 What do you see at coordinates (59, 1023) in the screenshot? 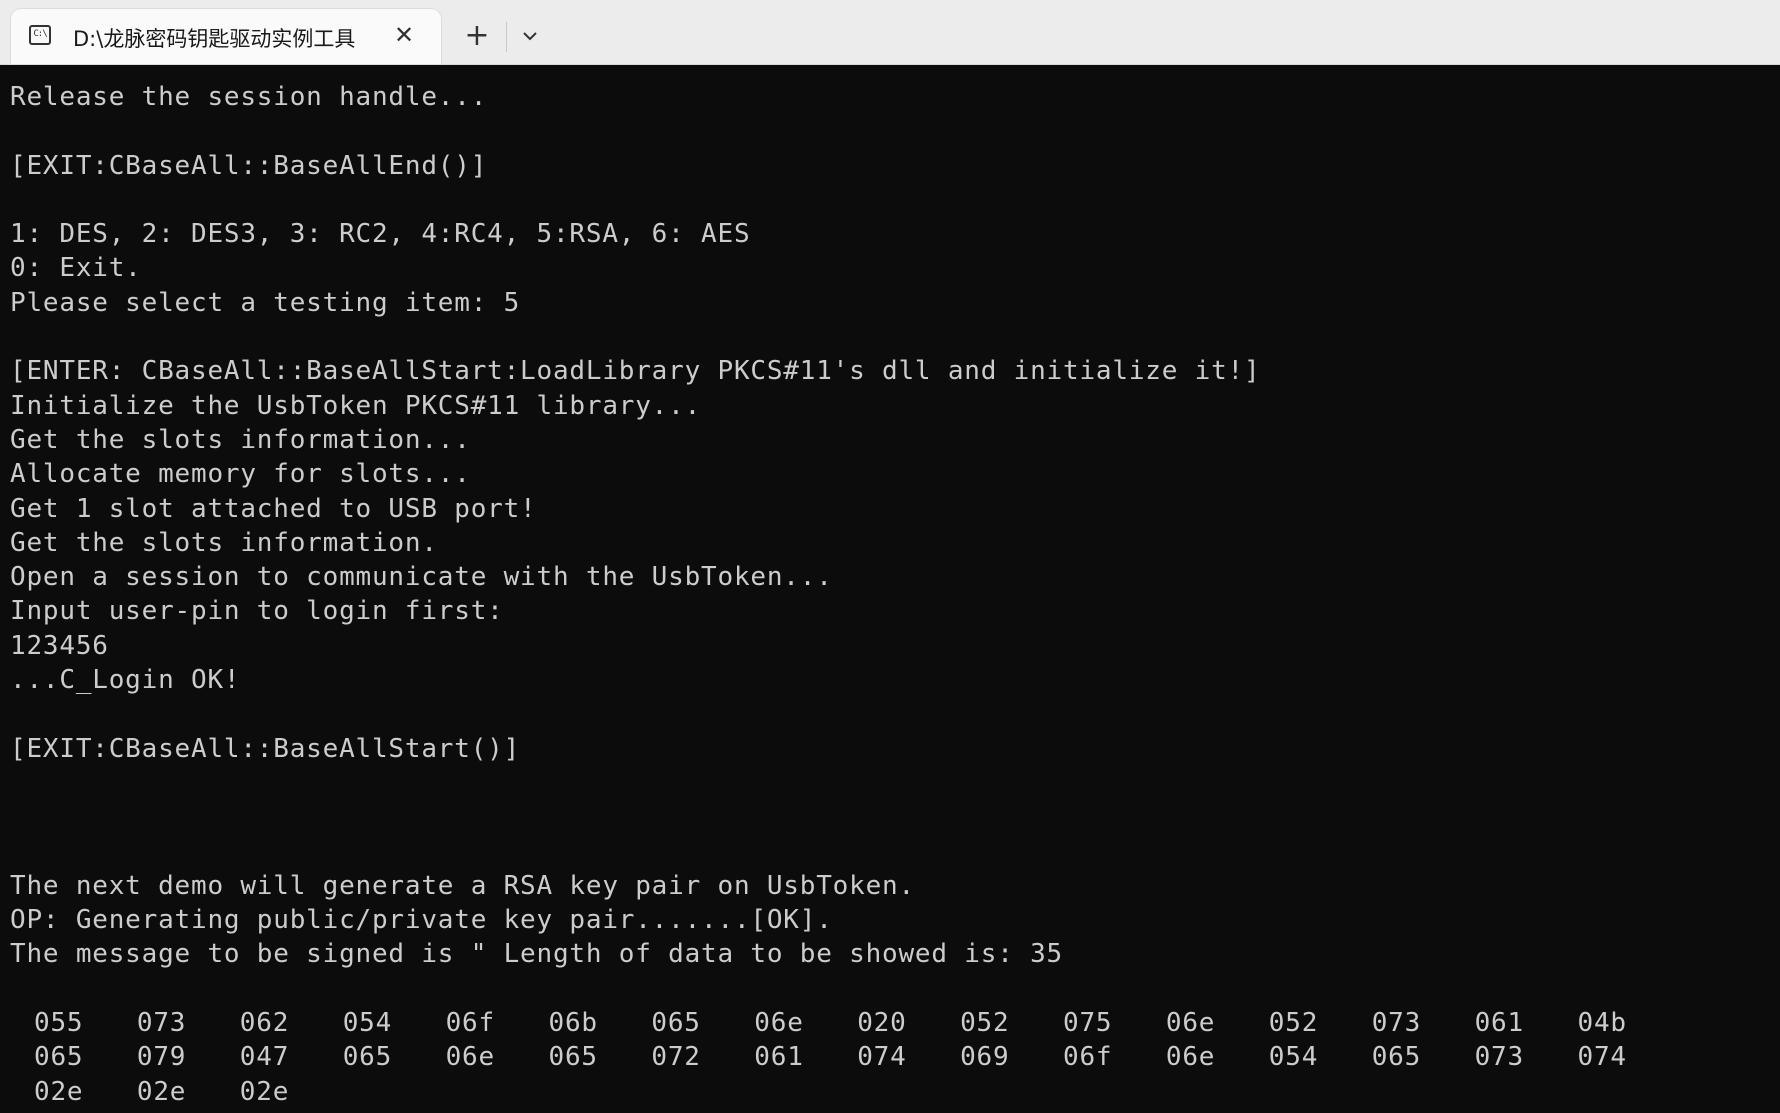
I see `hex-value: 055` at bounding box center [59, 1023].